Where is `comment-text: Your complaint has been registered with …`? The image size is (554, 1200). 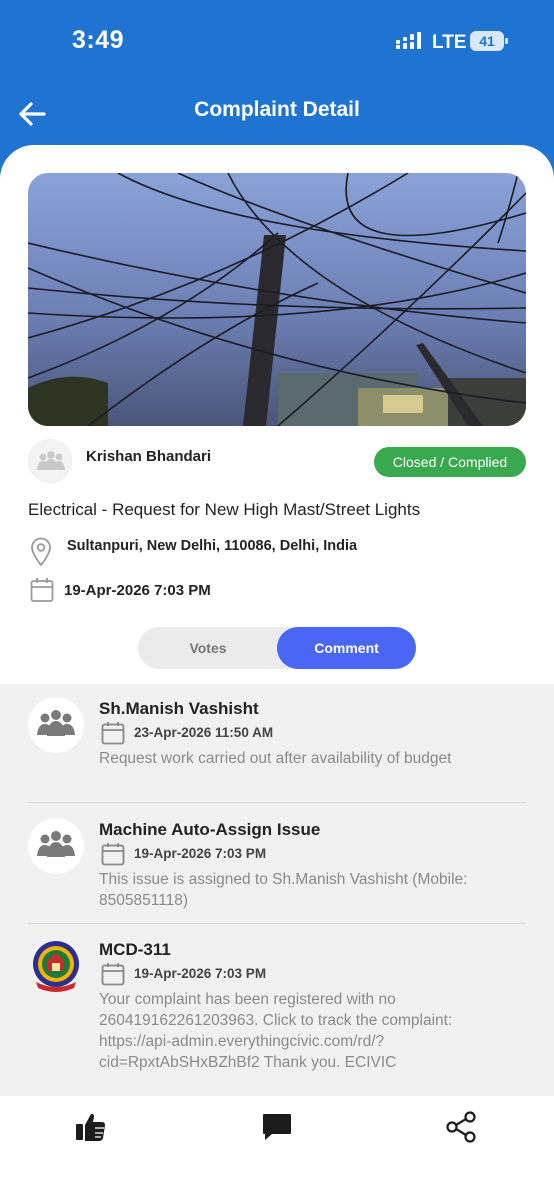 comment-text: Your complaint has been registered with … is located at coordinates (276, 1031).